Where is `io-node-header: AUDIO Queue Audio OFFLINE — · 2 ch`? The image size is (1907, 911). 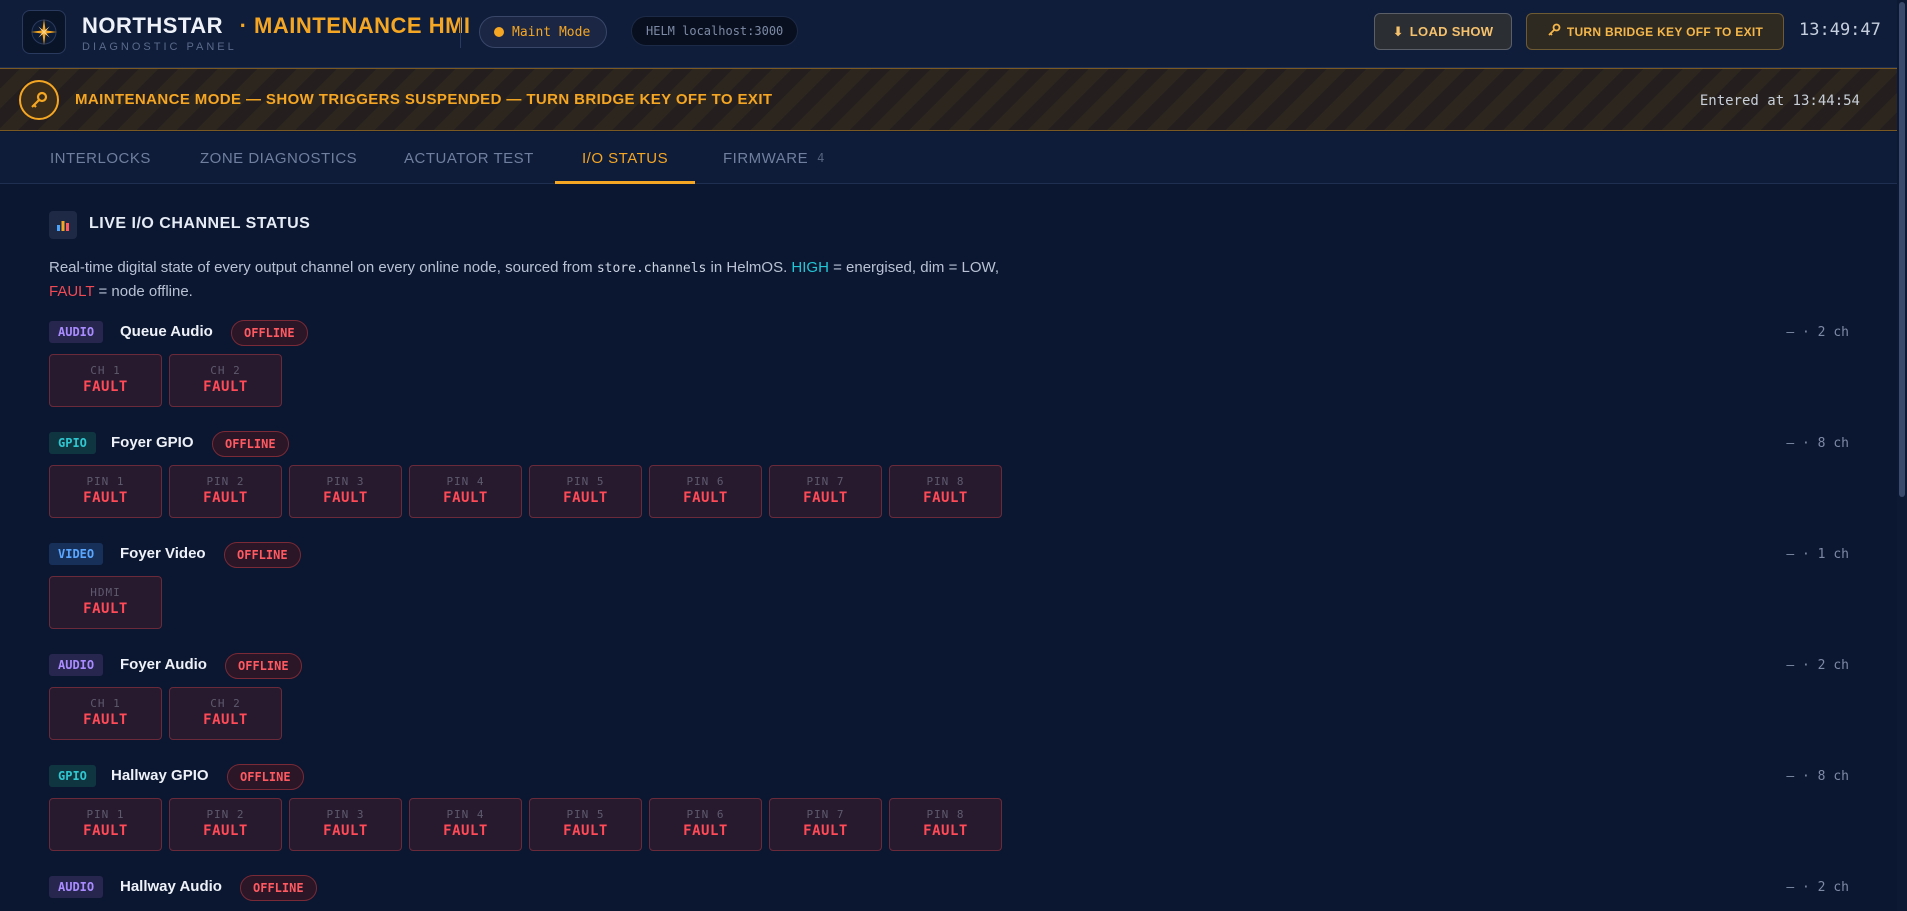 io-node-header: AUDIO Queue Audio OFFLINE — · 2 ch is located at coordinates (949, 333).